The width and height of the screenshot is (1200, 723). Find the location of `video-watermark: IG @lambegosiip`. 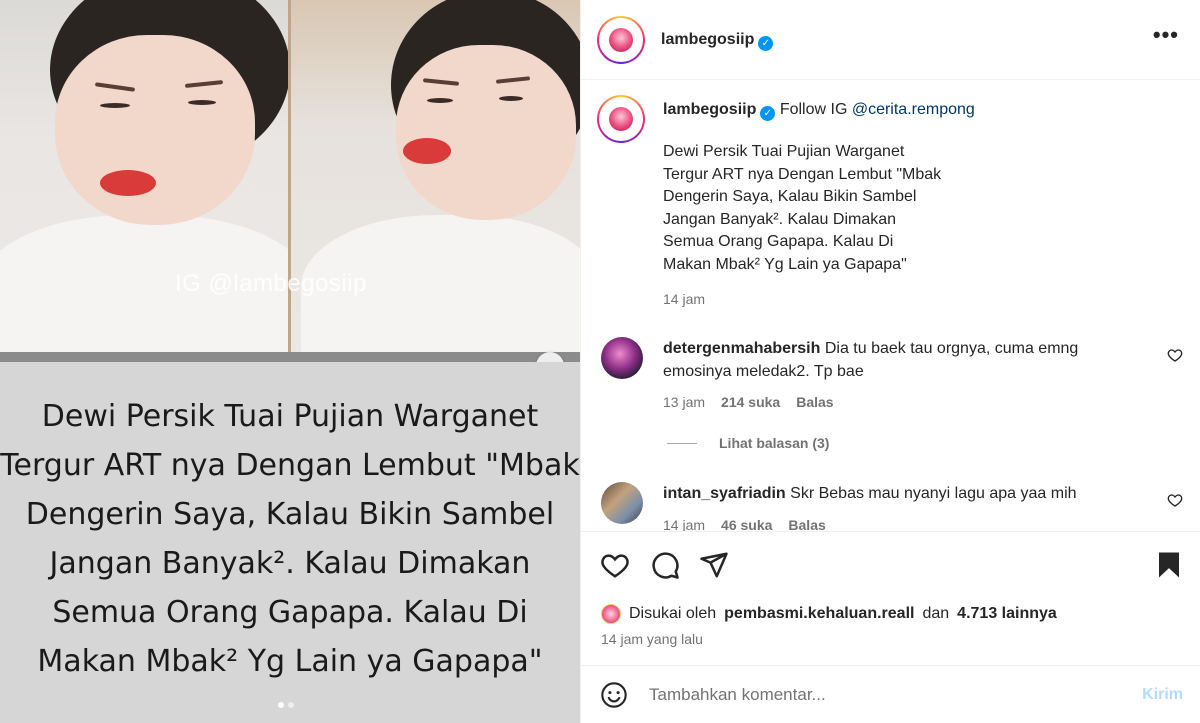

video-watermark: IG @lambegosiip is located at coordinates (271, 283).